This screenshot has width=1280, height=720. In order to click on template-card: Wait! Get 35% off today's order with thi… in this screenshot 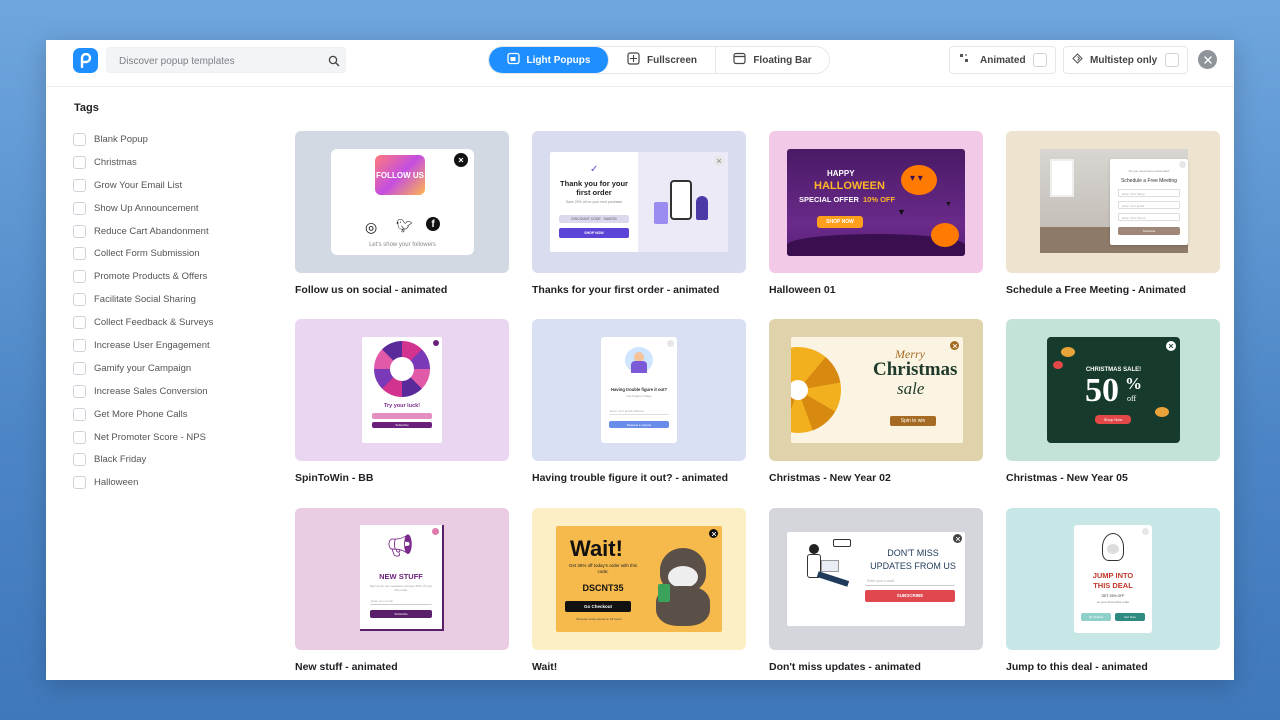, I will do `click(639, 590)`.